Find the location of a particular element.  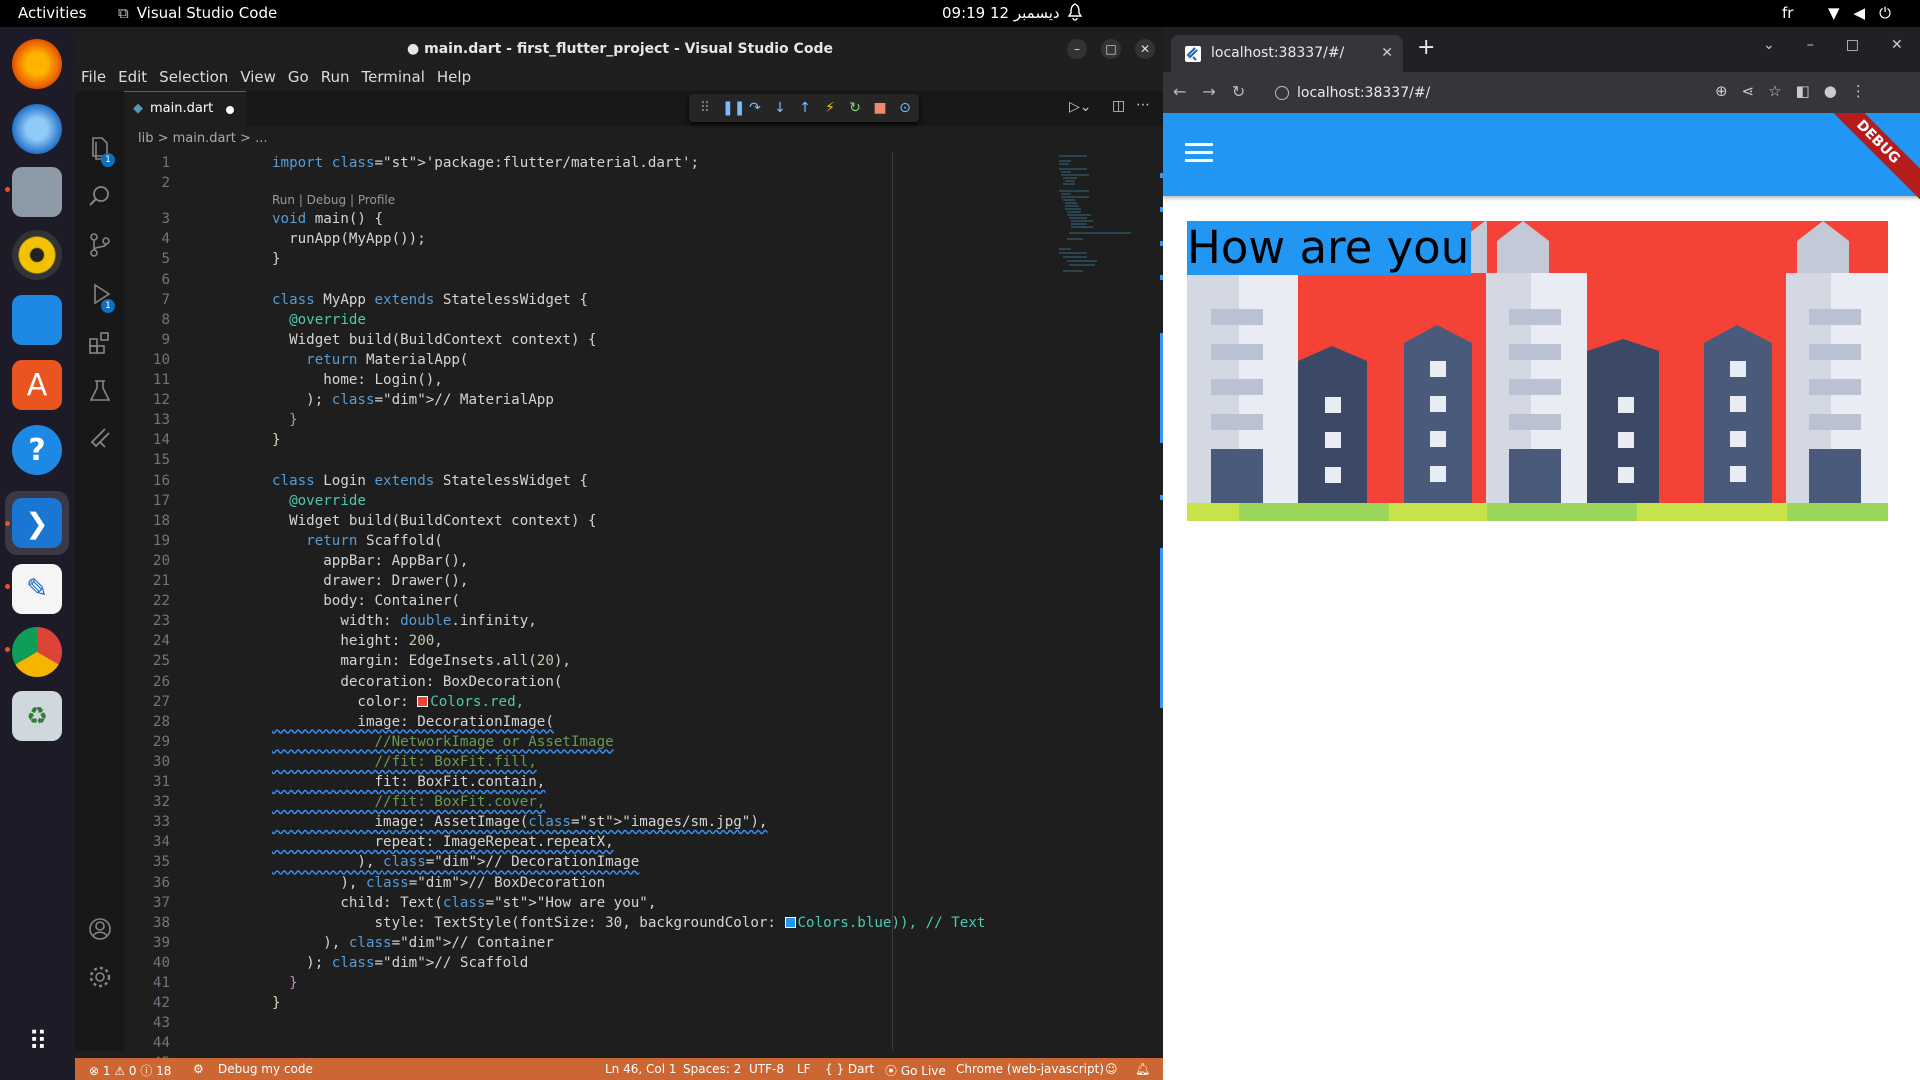

account-icon is located at coordinates (100, 929).